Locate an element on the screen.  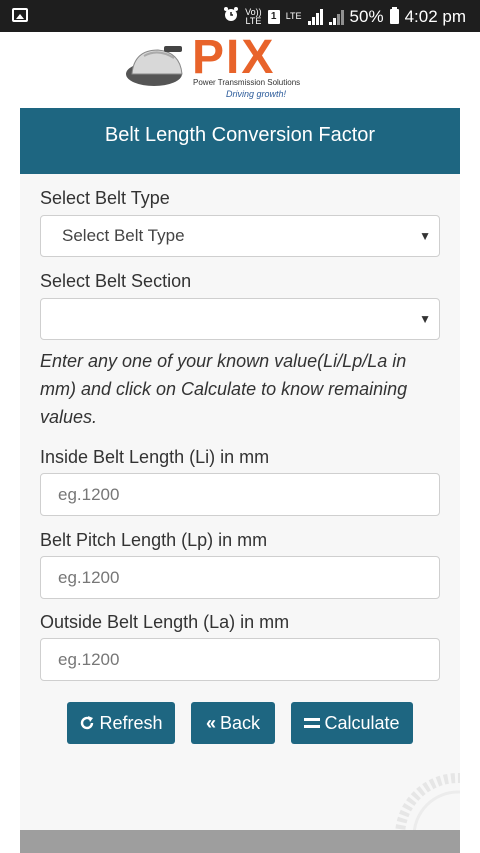
belt-type-select-value: Select Belt Type is located at coordinates (123, 235).